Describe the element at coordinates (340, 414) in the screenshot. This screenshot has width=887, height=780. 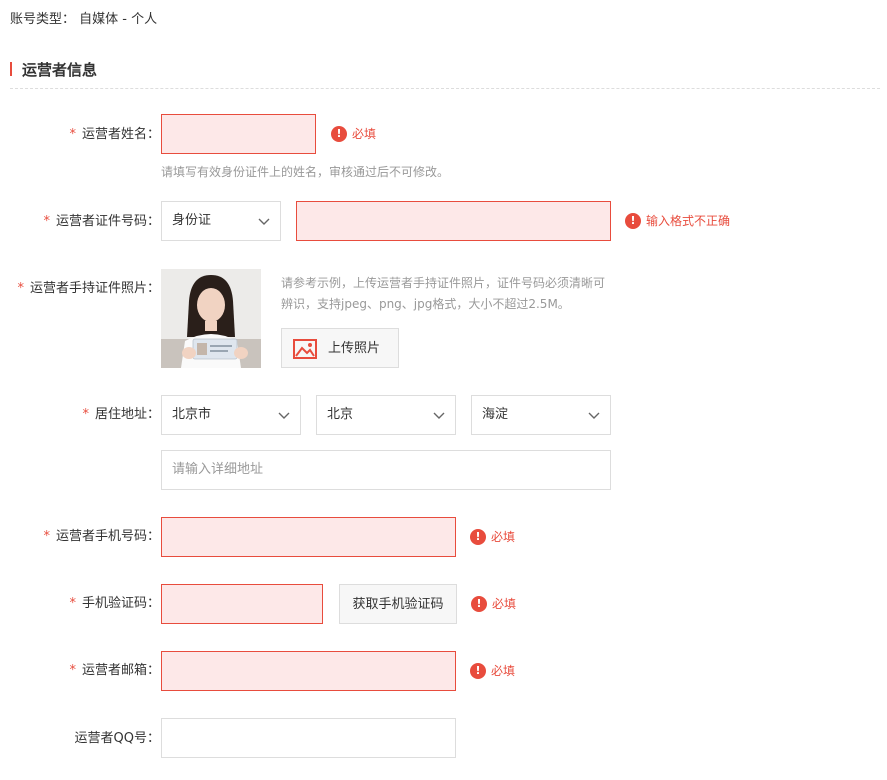
I see `city-selected: 北京` at that location.